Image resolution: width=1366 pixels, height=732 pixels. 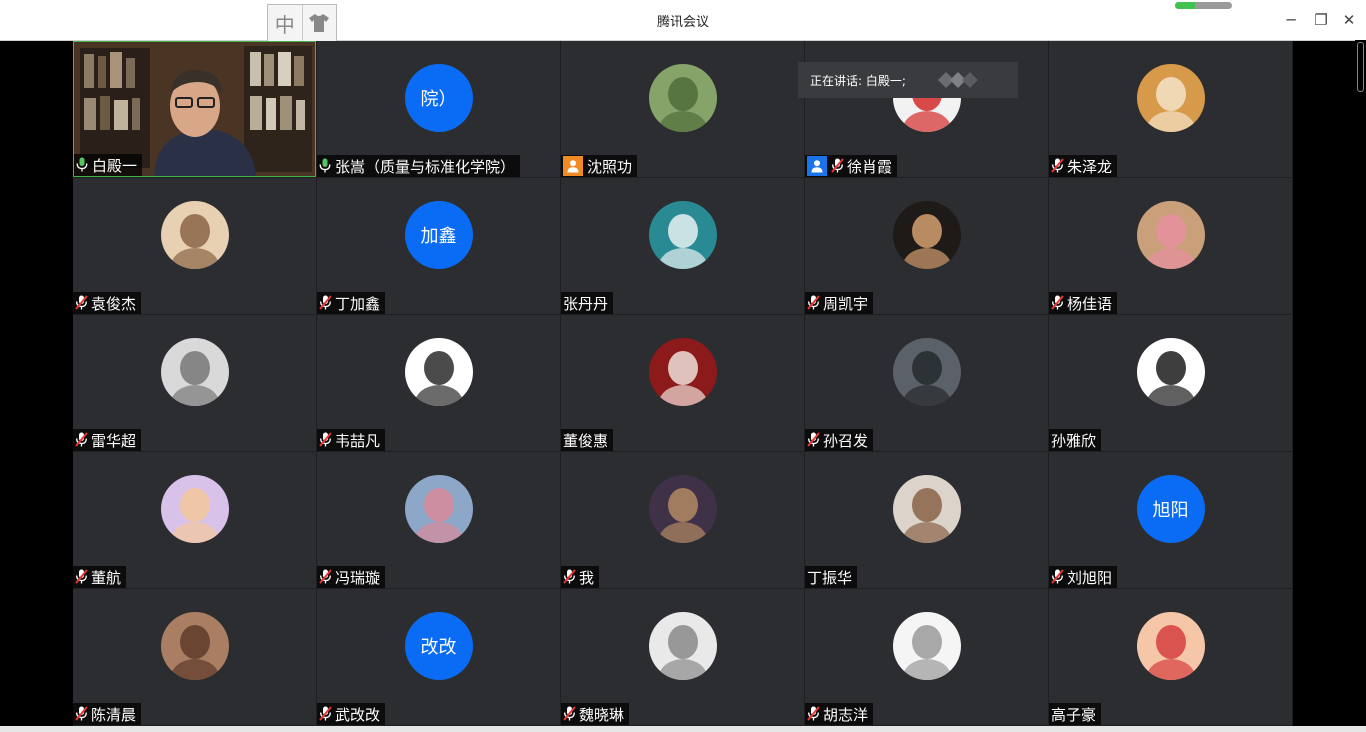 What do you see at coordinates (1170, 509) in the screenshot?
I see `avatar-initials: 旭阳` at bounding box center [1170, 509].